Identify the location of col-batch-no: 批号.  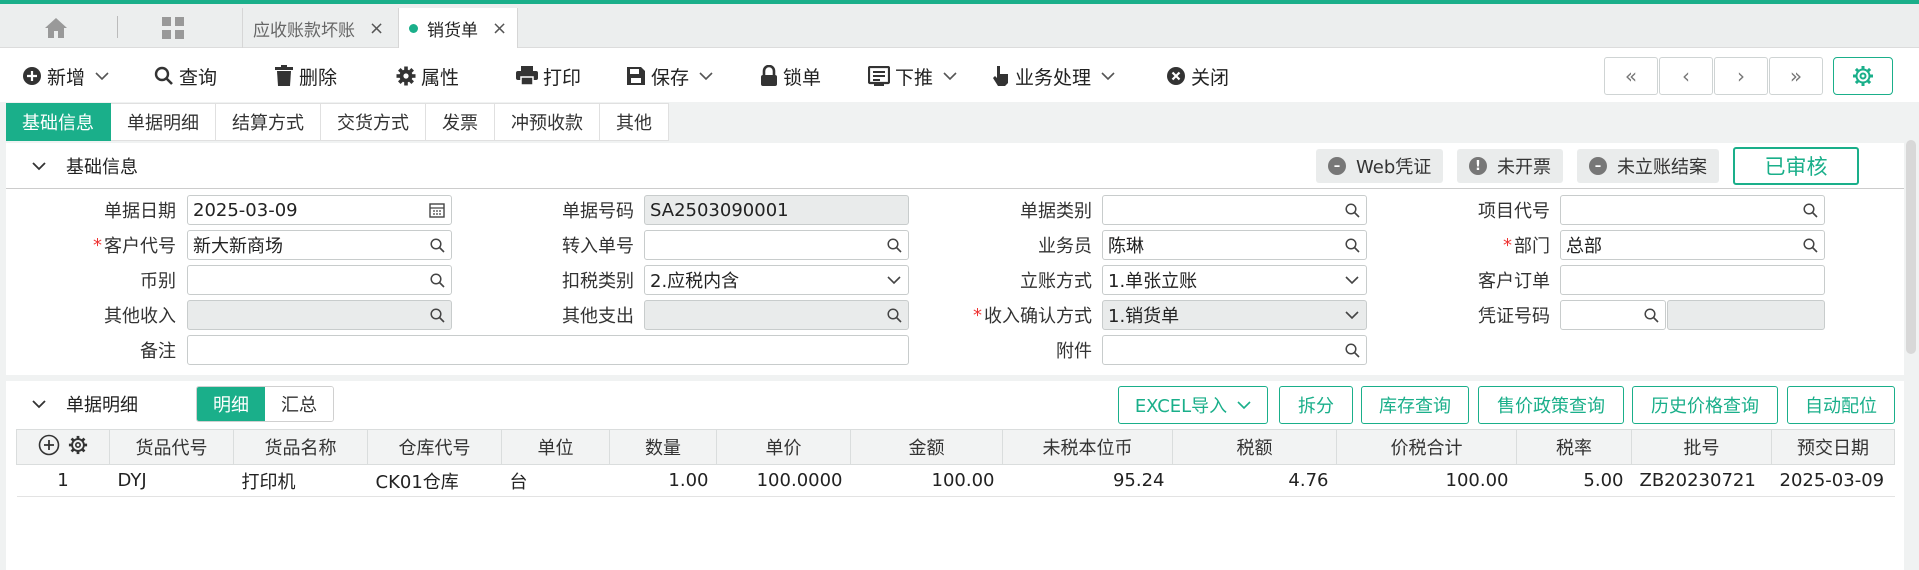
(1701, 447).